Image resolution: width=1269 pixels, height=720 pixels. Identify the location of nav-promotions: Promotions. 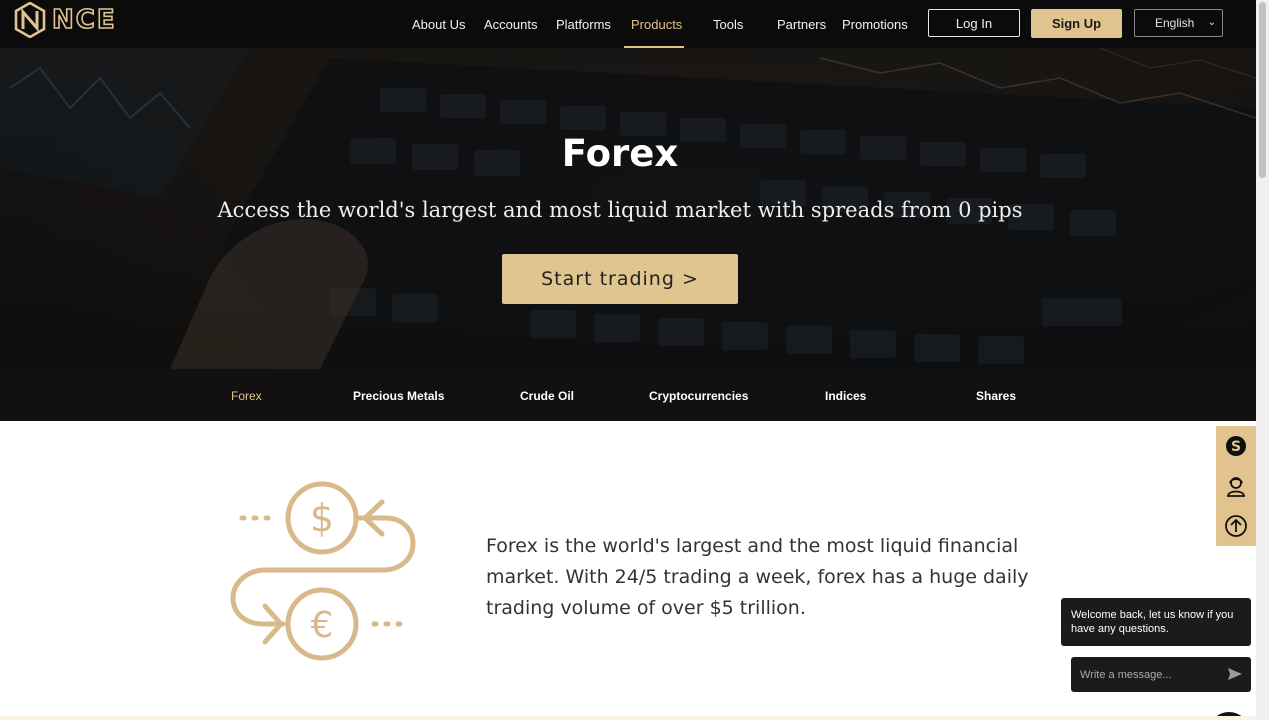
(875, 24).